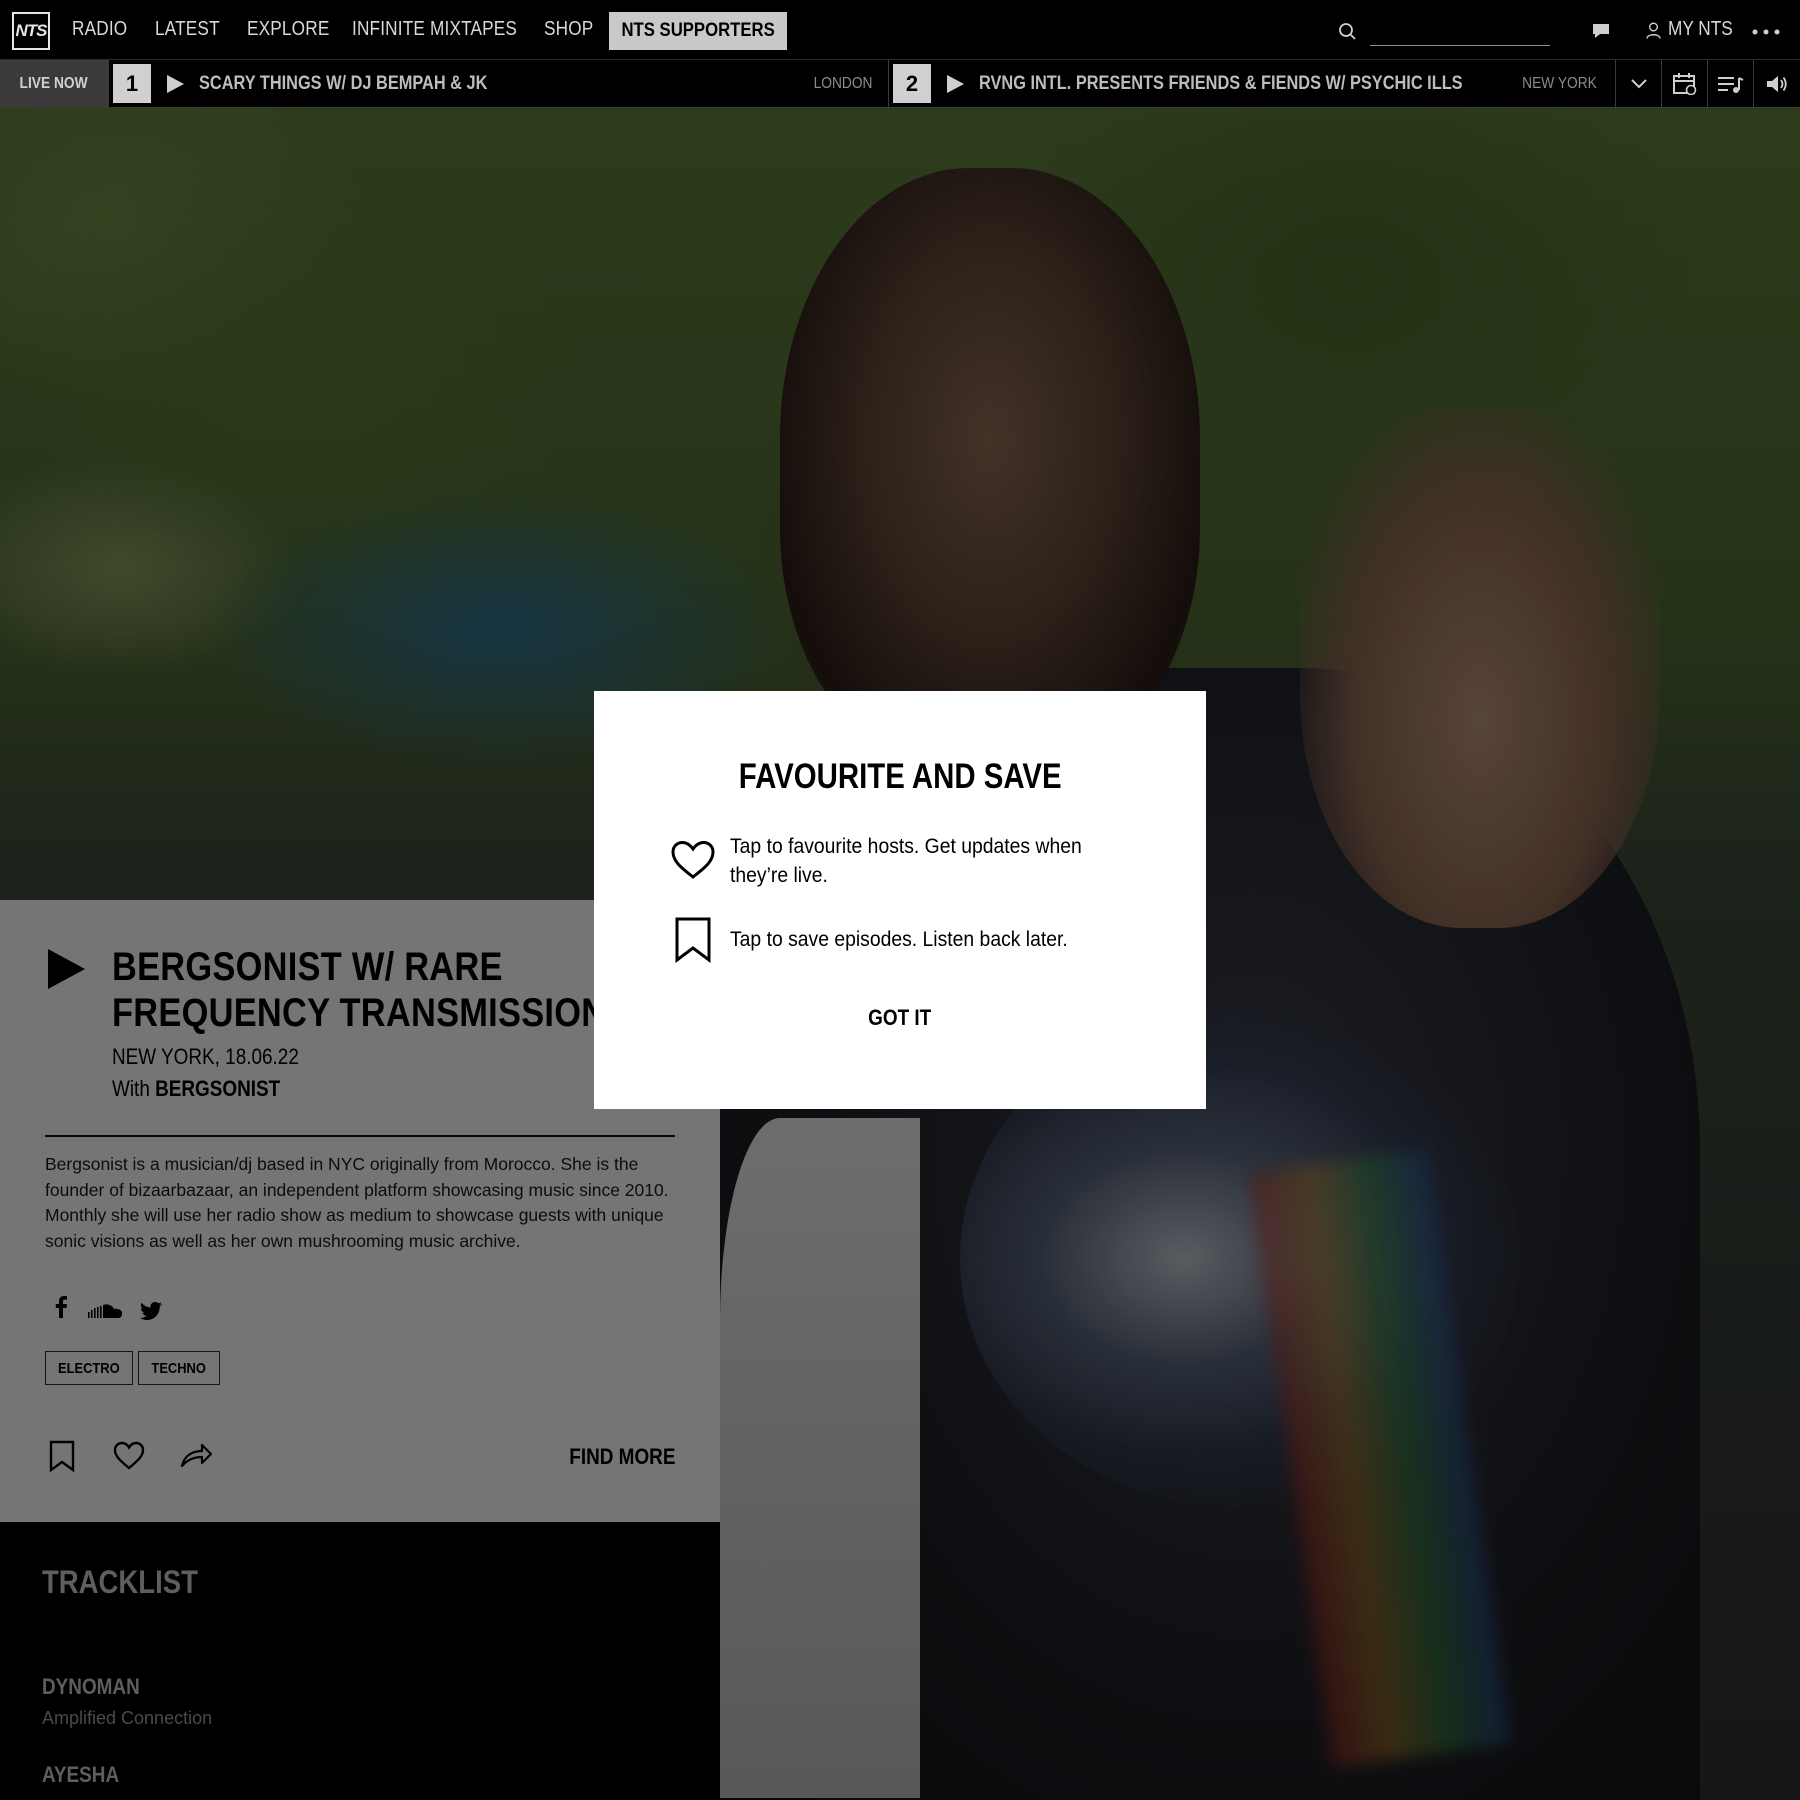 This screenshot has height=1800, width=1800. What do you see at coordinates (89, 1368) in the screenshot?
I see `genre-tag-electro: ELECTRO` at bounding box center [89, 1368].